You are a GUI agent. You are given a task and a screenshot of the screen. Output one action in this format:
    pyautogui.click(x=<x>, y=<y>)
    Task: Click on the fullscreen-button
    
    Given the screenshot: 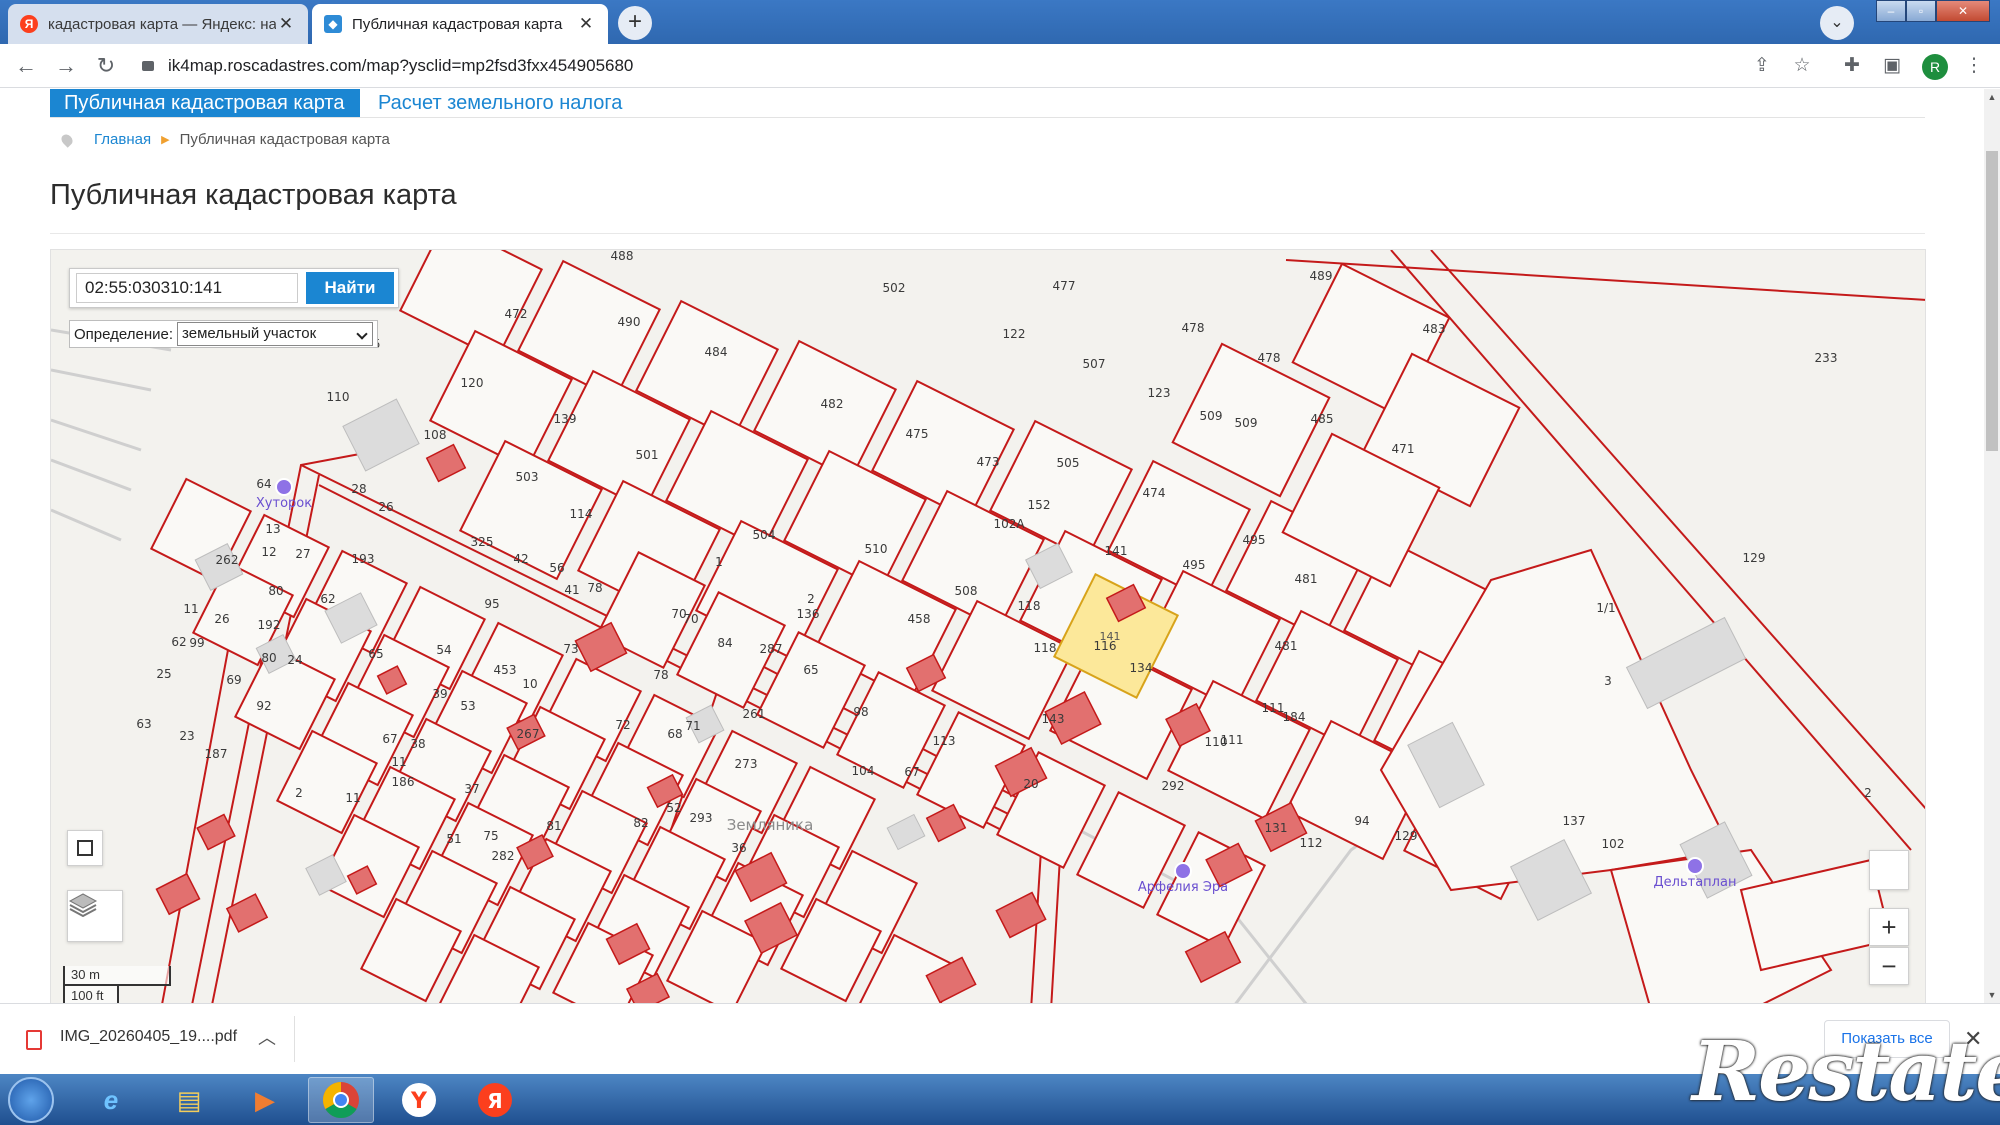 What is the action you would take?
    pyautogui.click(x=1889, y=870)
    